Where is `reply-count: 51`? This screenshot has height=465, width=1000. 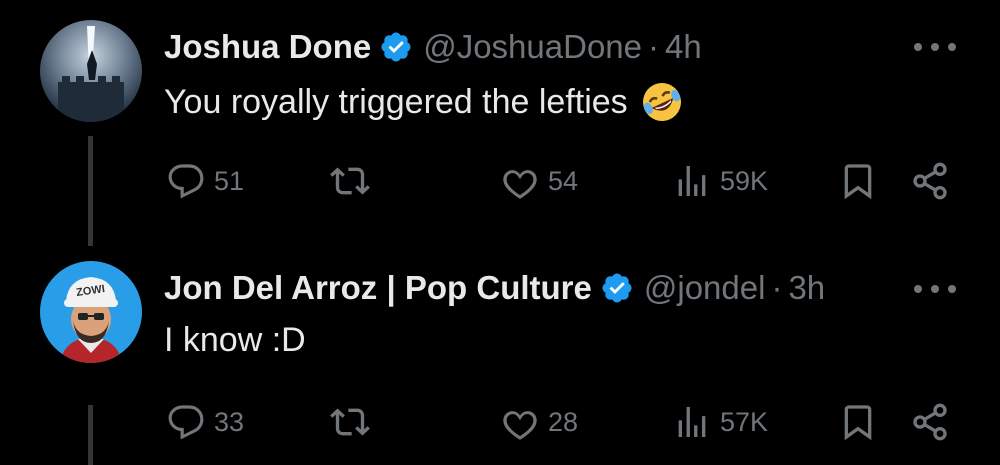
reply-count: 51 is located at coordinates (229, 180).